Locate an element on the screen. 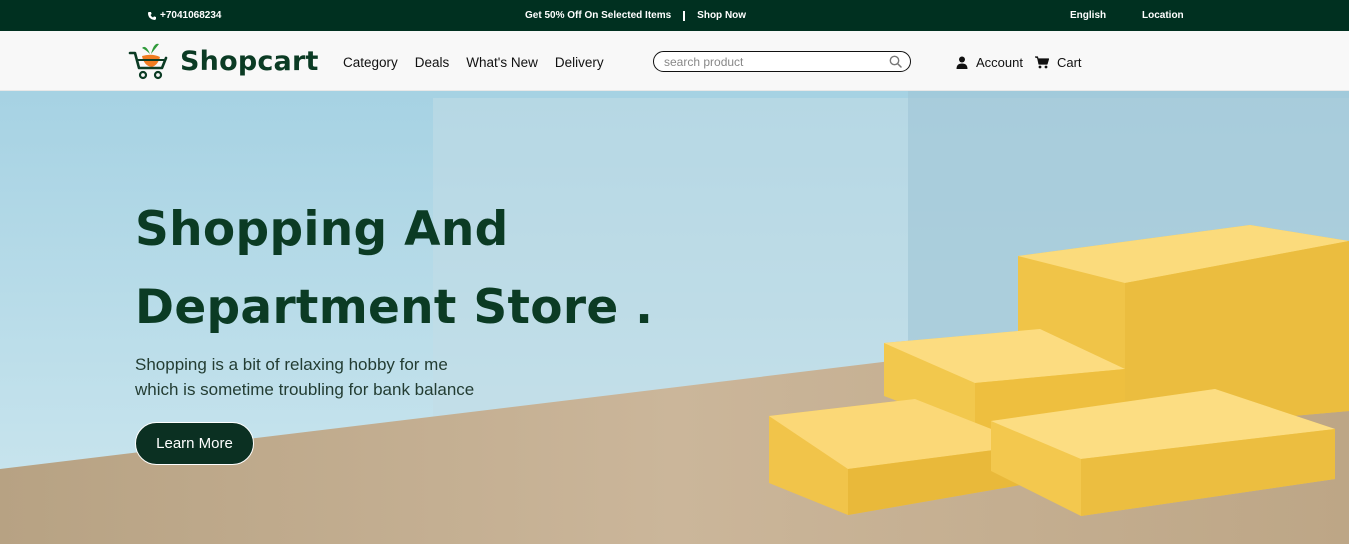 The height and width of the screenshot is (544, 1349). promo-banner: Get 50% Off On Selected Items Shop Now is located at coordinates (635, 15).